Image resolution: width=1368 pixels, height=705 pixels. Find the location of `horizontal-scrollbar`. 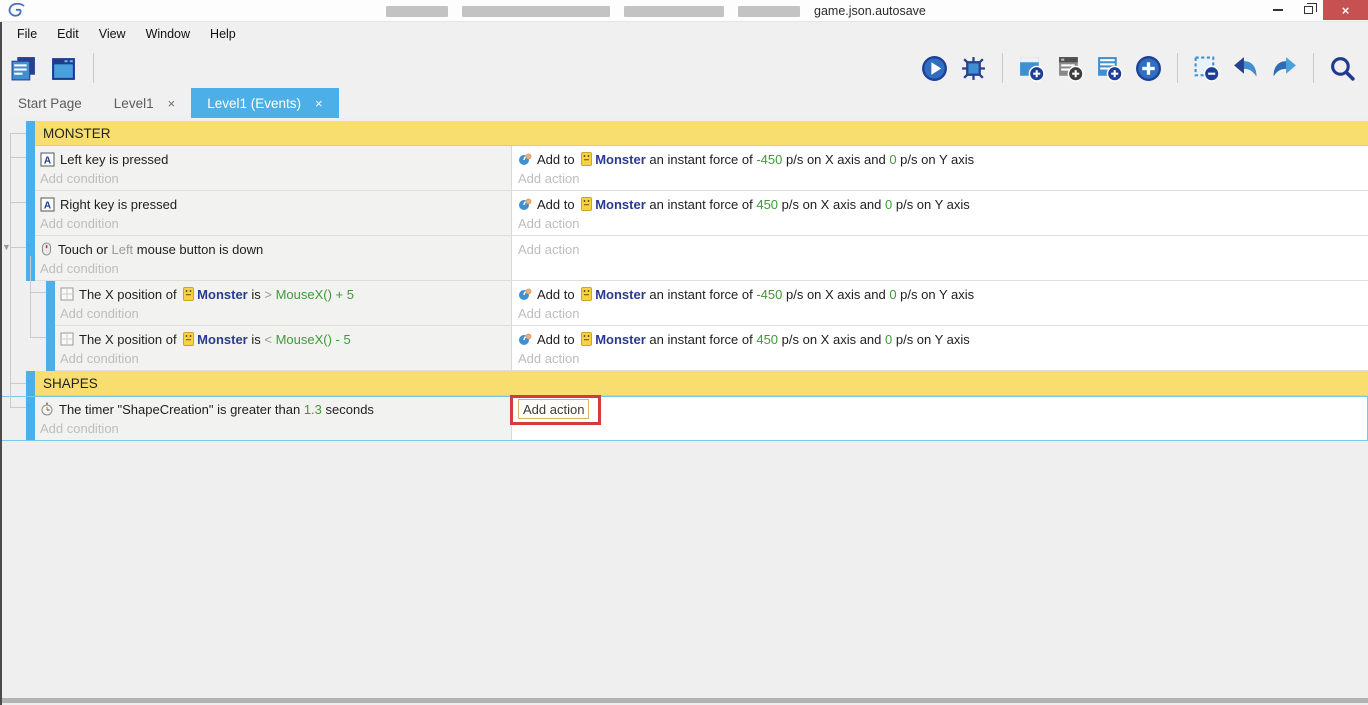

horizontal-scrollbar is located at coordinates (685, 700).